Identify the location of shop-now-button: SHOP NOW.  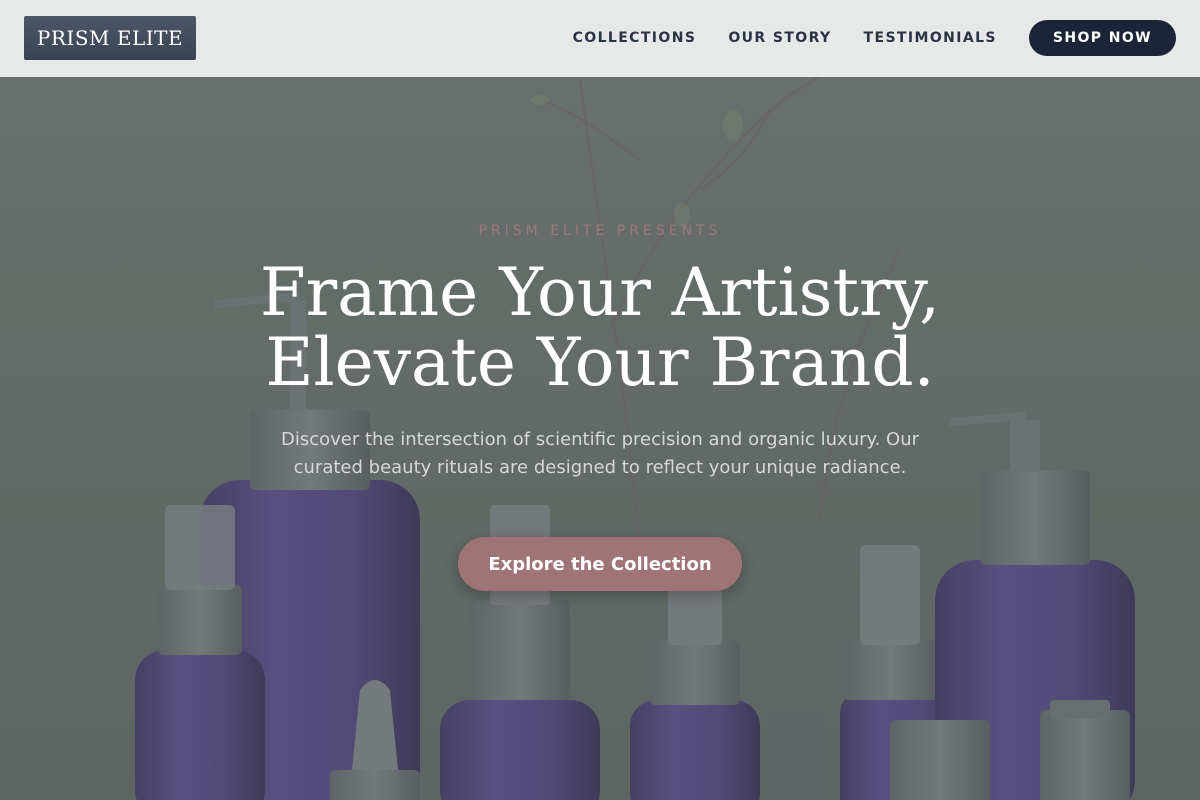
(1102, 38).